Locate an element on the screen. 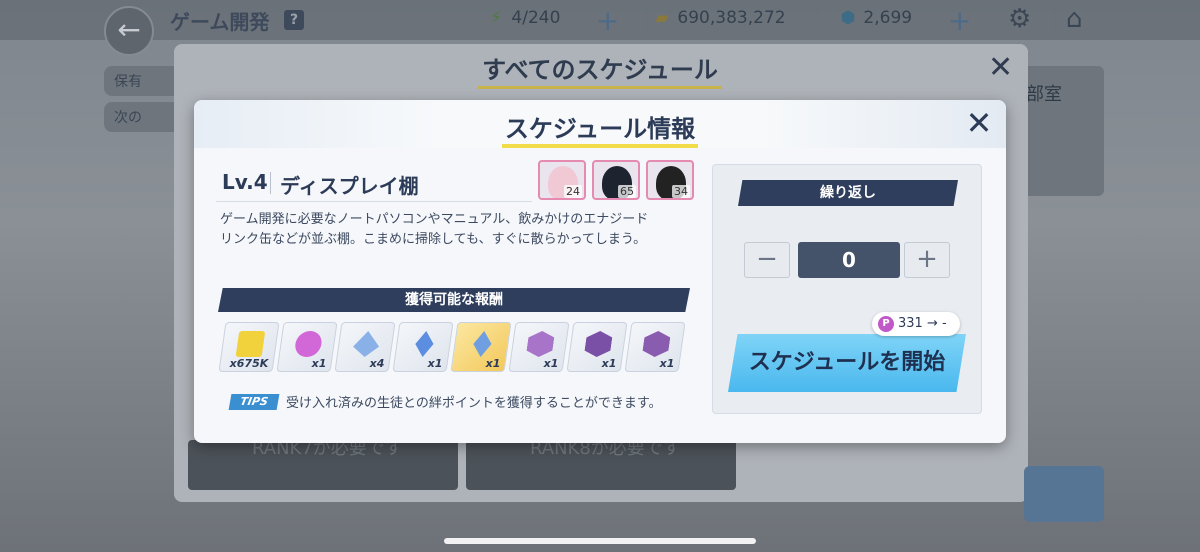 This screenshot has width=1200, height=552. gem-plus-button: + is located at coordinates (959, 20).